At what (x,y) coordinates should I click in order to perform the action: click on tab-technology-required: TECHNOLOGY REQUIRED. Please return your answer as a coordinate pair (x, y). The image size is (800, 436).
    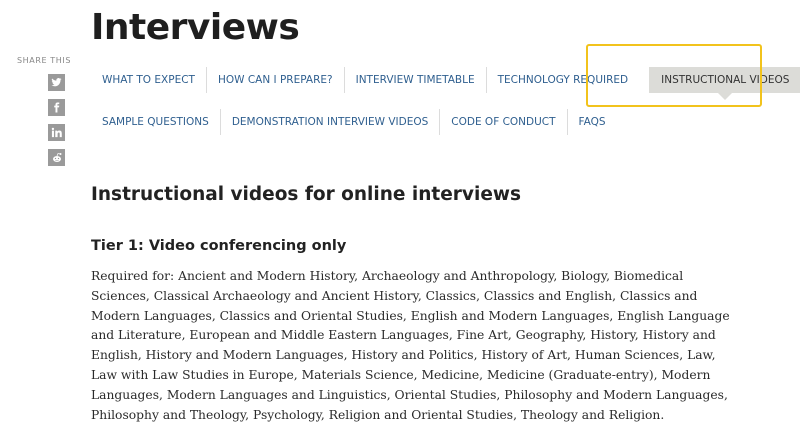
    Looking at the image, I should click on (563, 80).